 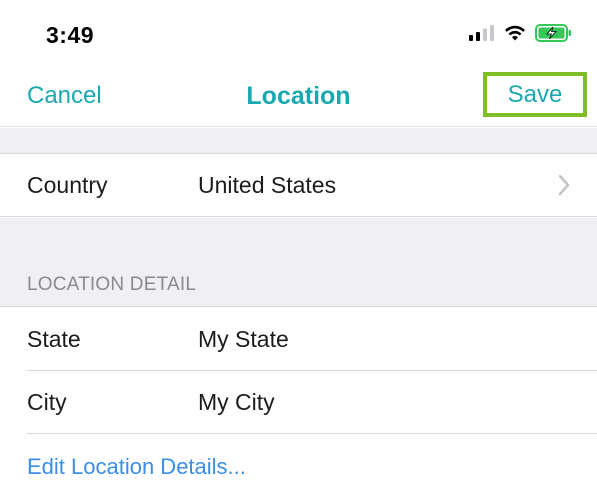 What do you see at coordinates (54, 339) in the screenshot?
I see `state-label: State` at bounding box center [54, 339].